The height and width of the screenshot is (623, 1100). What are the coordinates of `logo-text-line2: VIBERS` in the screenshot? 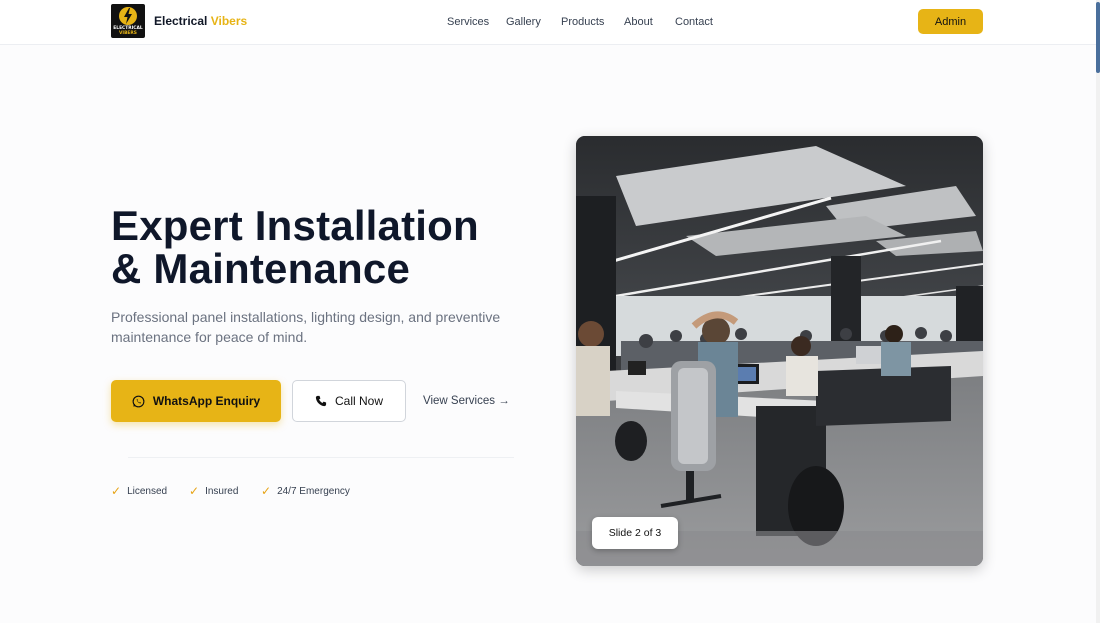 It's located at (128, 33).